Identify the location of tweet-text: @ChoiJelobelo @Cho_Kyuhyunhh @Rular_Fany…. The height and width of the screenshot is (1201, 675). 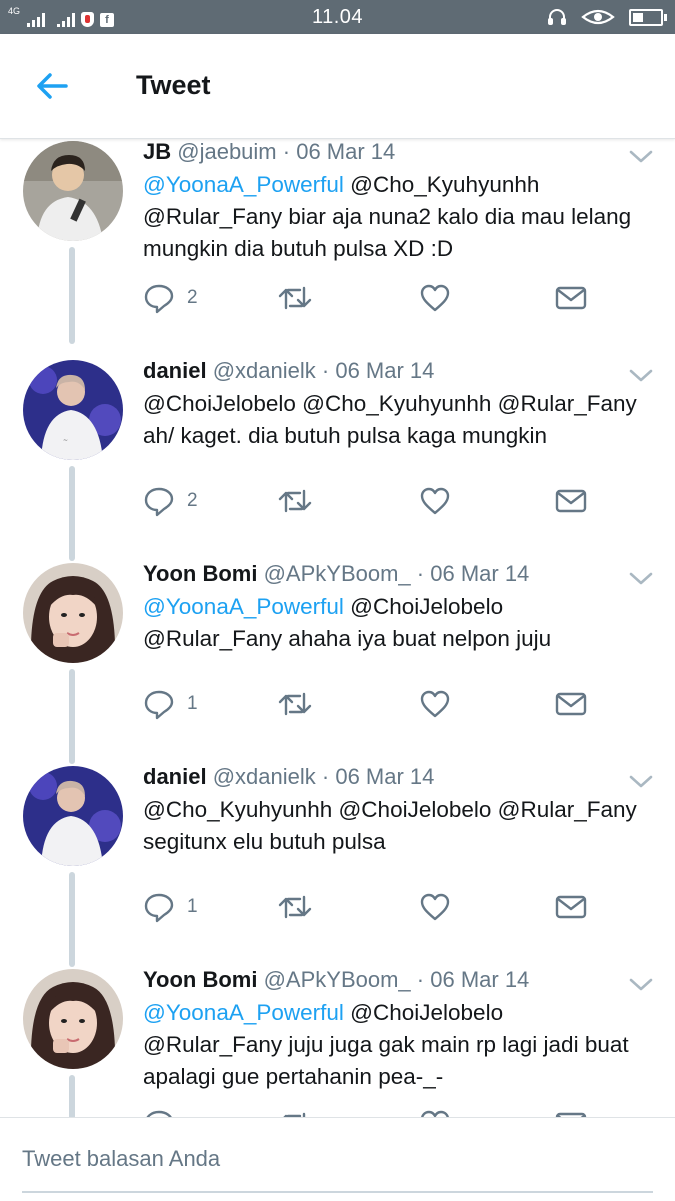
(403, 420).